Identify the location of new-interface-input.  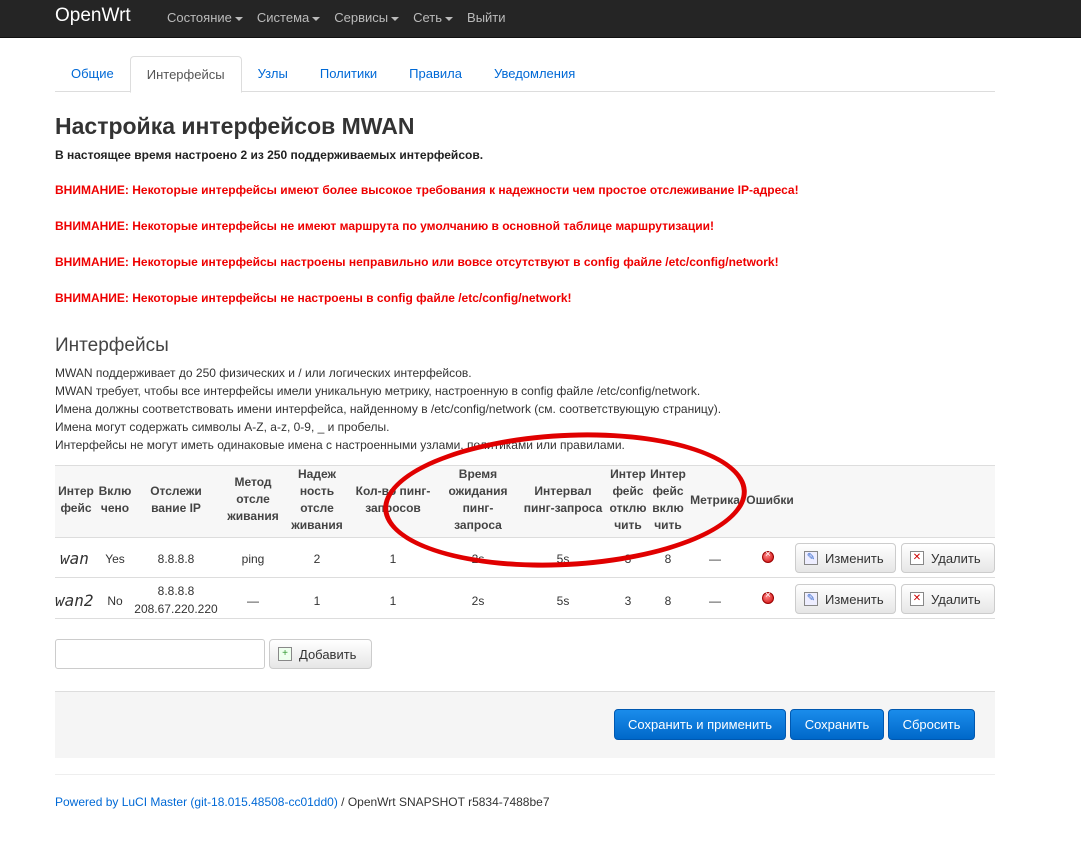
(160, 654).